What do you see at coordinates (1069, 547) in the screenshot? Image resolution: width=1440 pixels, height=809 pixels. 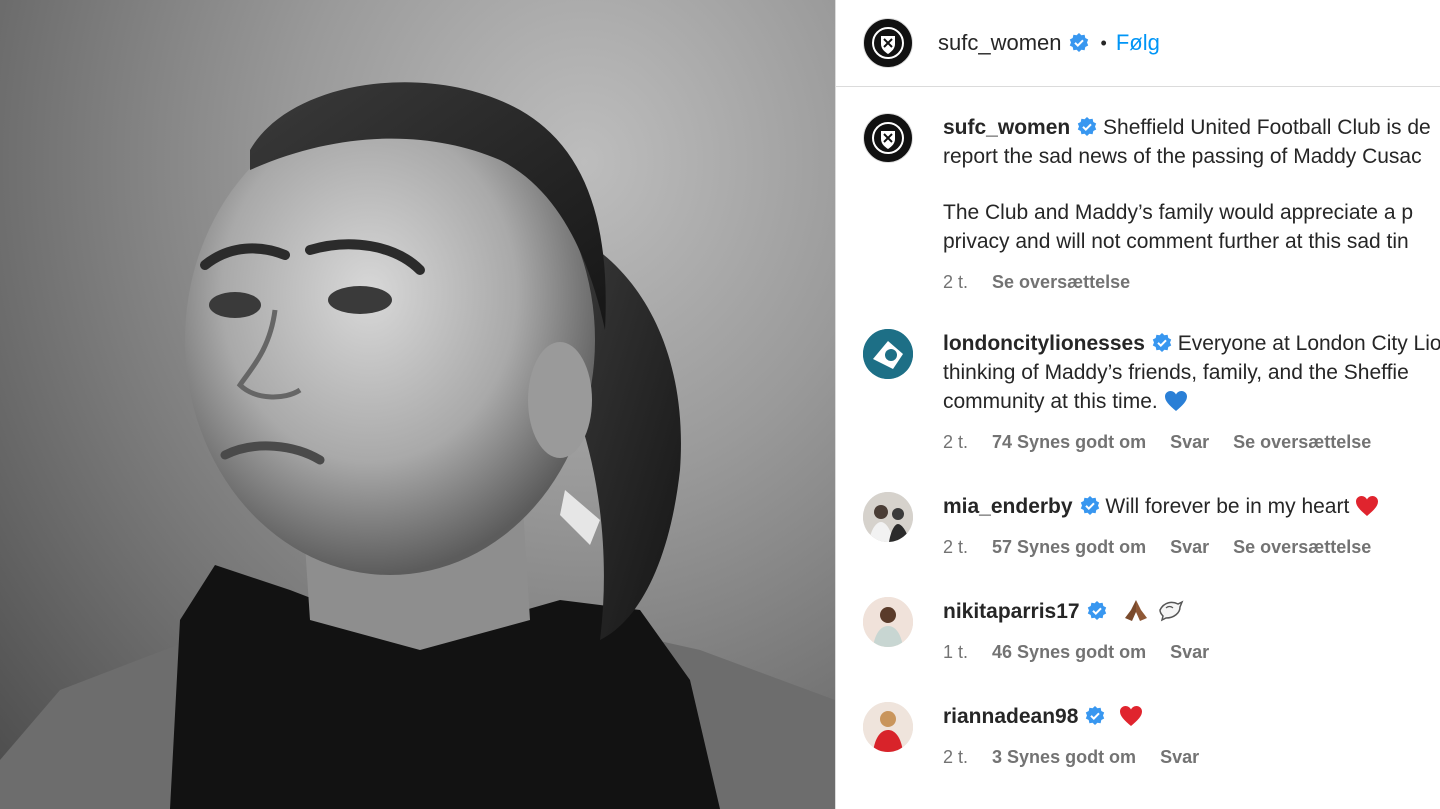 I see `comment-likes: 57 Synes godt om` at bounding box center [1069, 547].